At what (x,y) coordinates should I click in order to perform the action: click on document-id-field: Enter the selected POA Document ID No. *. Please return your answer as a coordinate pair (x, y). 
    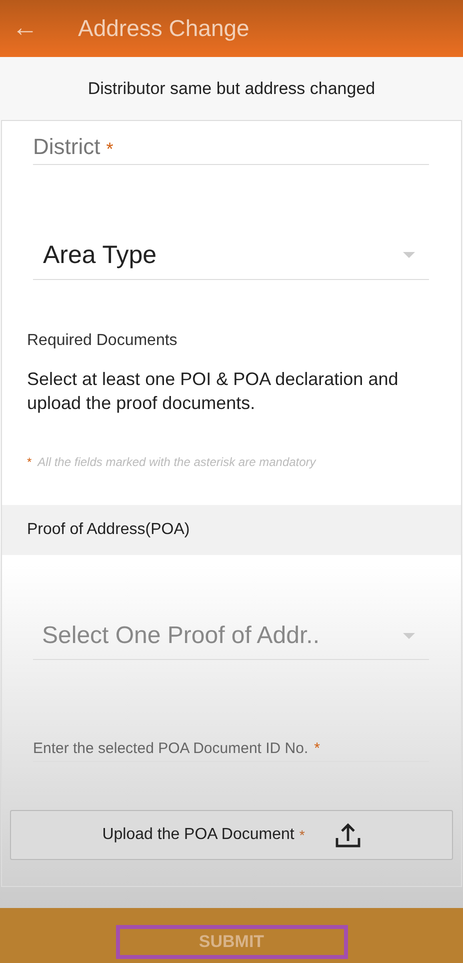
    Looking at the image, I should click on (231, 746).